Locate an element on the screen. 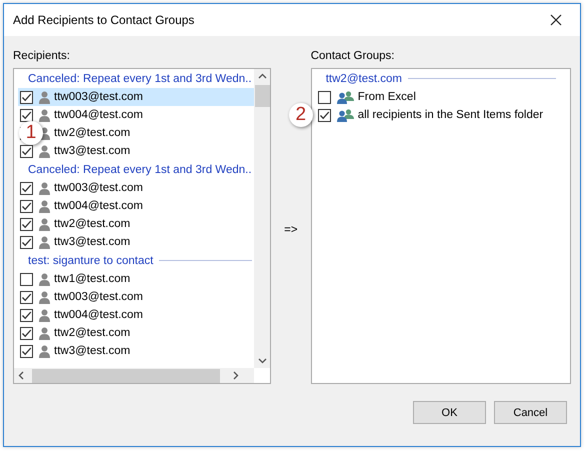  move-arrow: => is located at coordinates (291, 230).